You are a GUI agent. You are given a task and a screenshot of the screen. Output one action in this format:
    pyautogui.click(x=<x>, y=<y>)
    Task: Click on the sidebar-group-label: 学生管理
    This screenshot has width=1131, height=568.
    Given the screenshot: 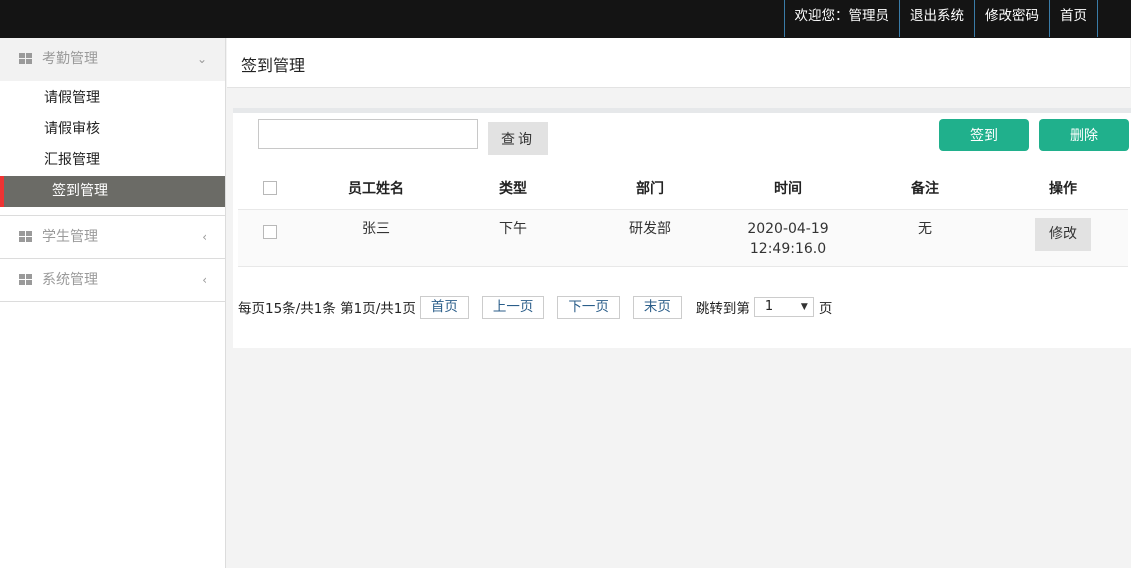 What is the action you would take?
    pyautogui.click(x=70, y=237)
    